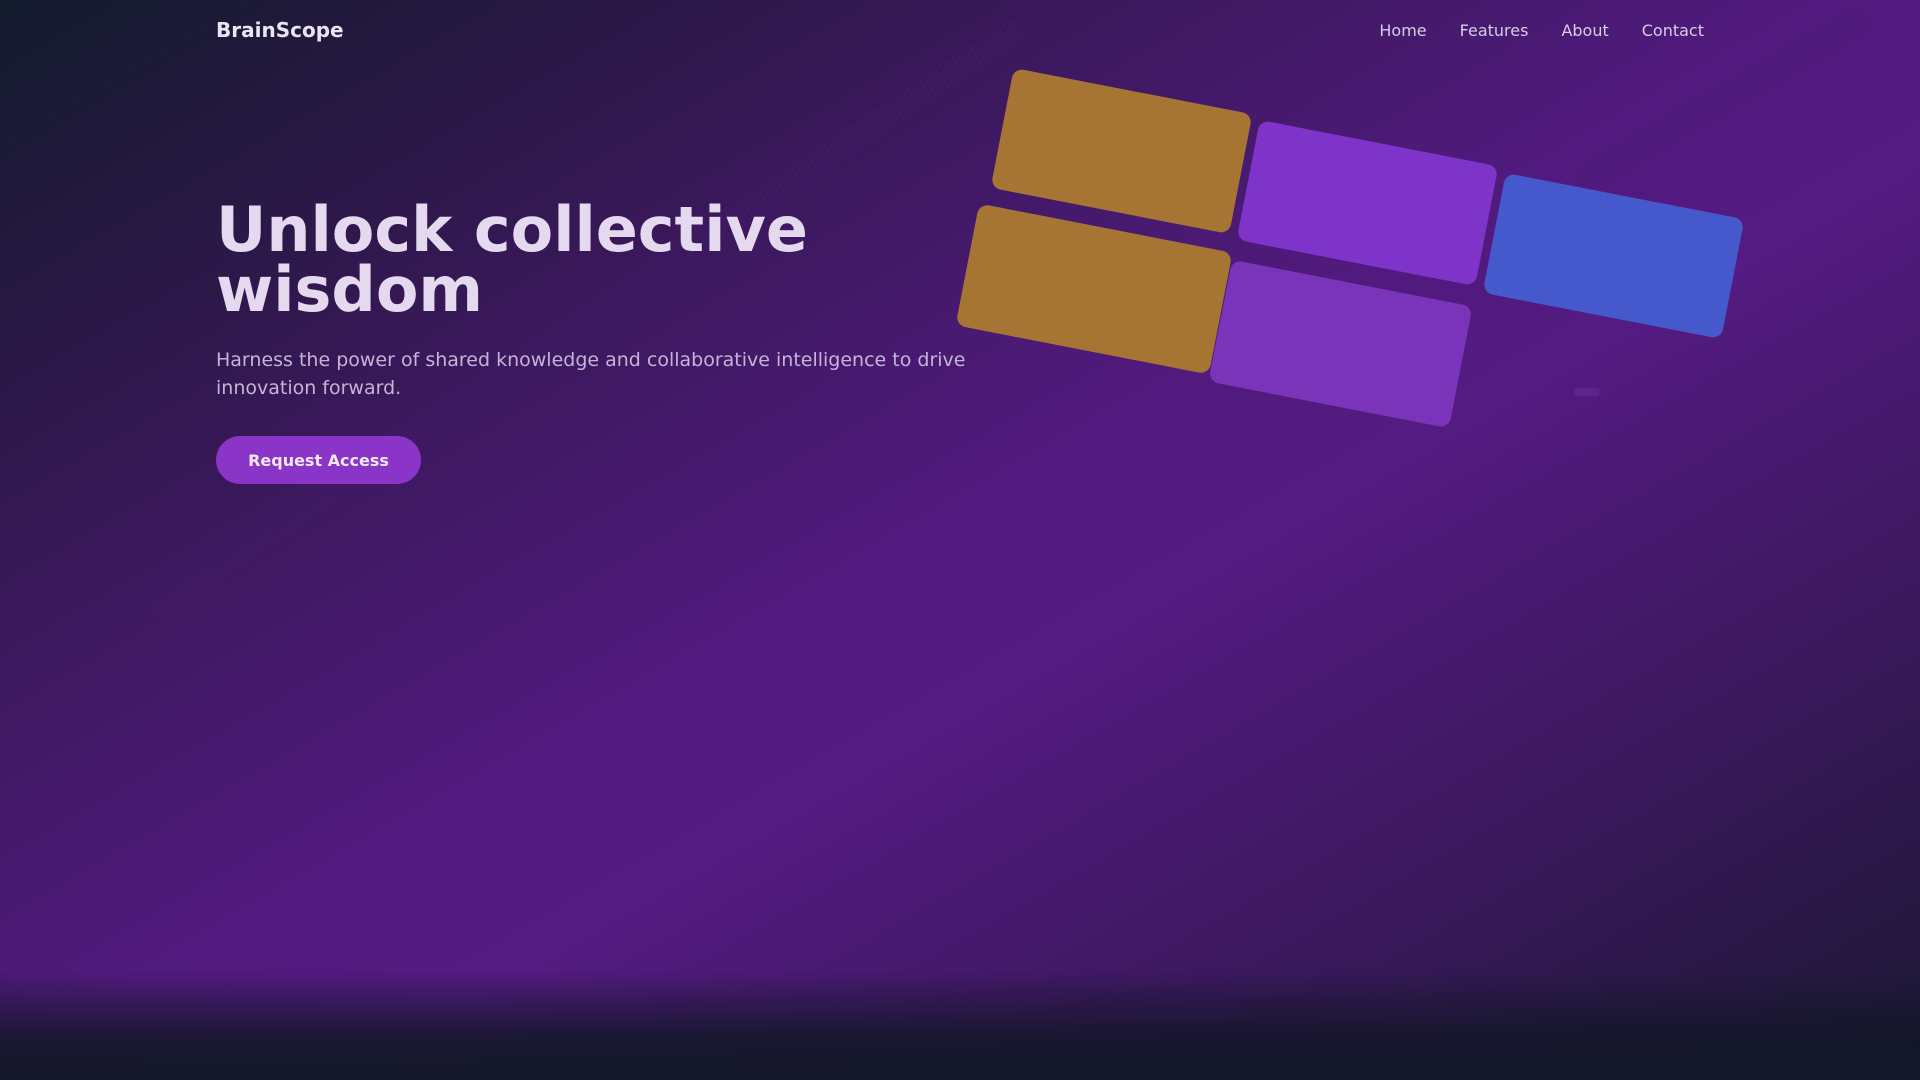 This screenshot has width=1920, height=1080. I want to click on nav-link-about: About, so click(1584, 30).